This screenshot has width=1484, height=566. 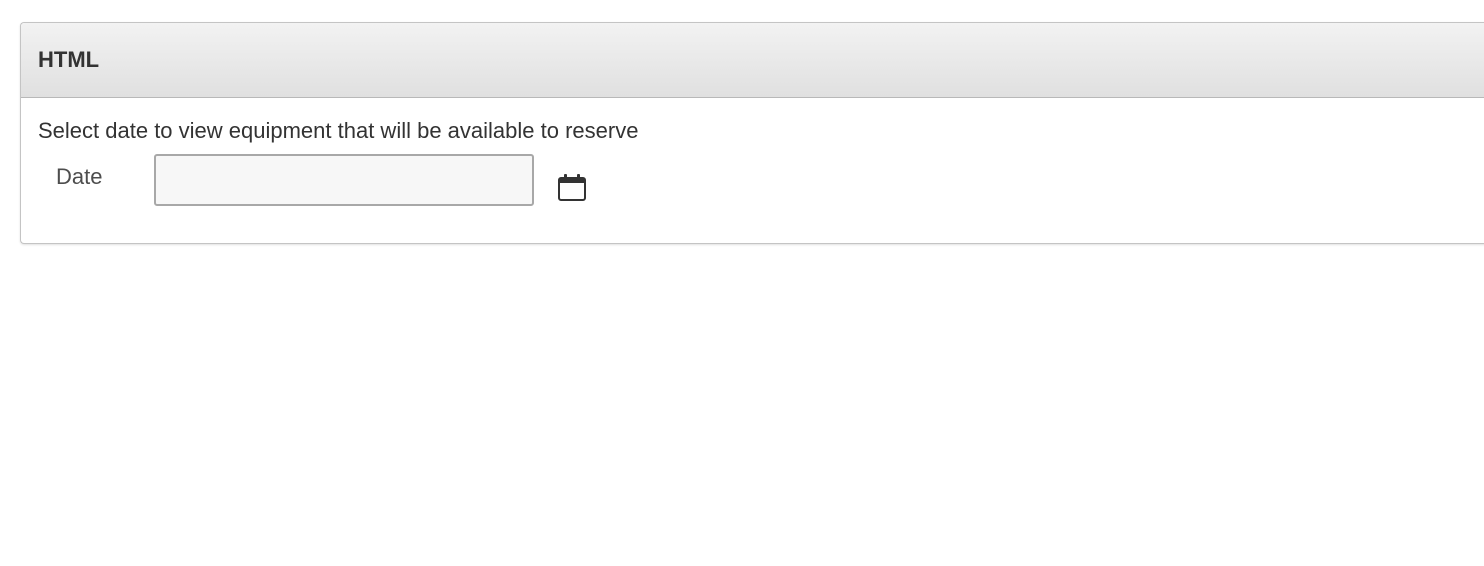 I want to click on date-label: Date, so click(x=79, y=176).